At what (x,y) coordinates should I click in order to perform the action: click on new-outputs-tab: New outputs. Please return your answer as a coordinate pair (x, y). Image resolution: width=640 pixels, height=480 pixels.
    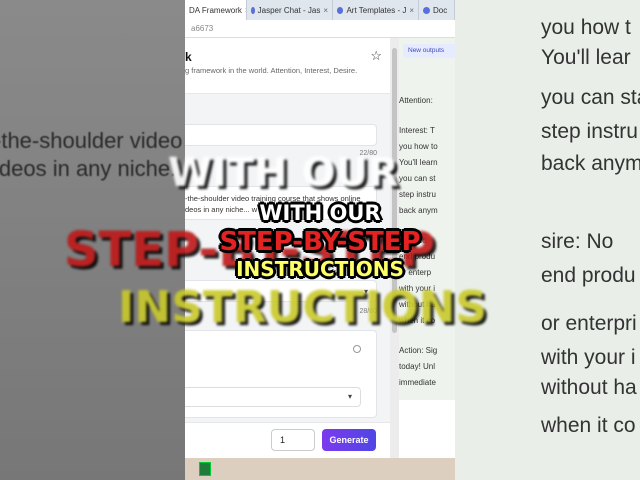
    Looking at the image, I should click on (429, 51).